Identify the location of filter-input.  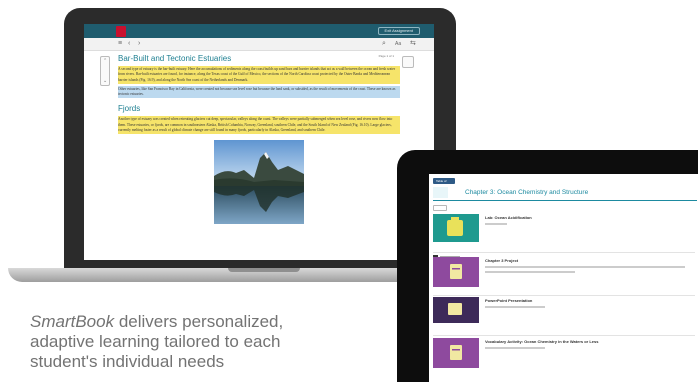
(440, 208).